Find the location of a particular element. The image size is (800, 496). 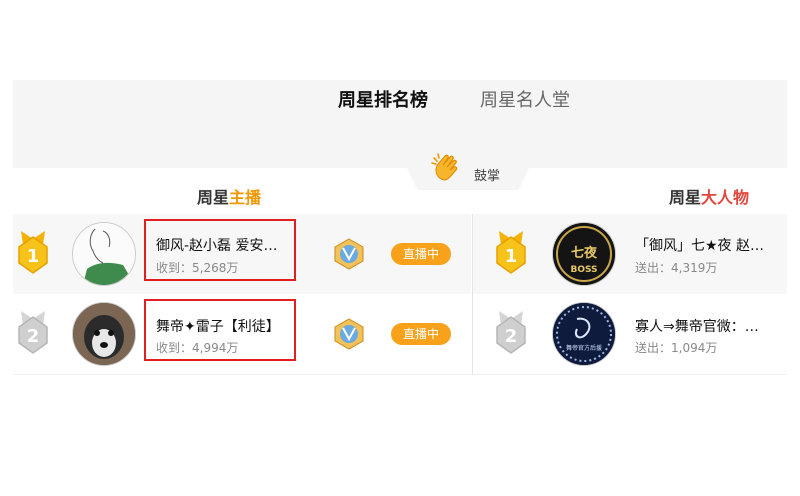

avatar: 七夜 BOSS is located at coordinates (584, 254).